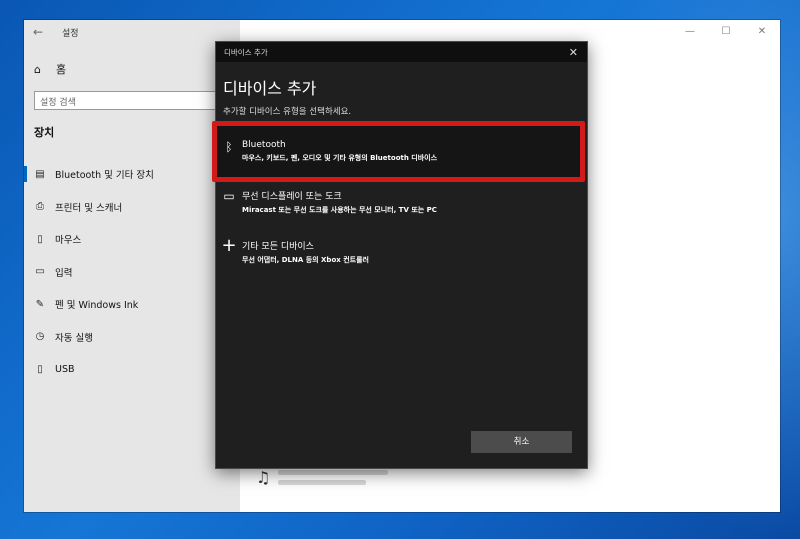 This screenshot has height=539, width=800. Describe the element at coordinates (40, 174) in the screenshot. I see `devices-icon: ▤` at that location.